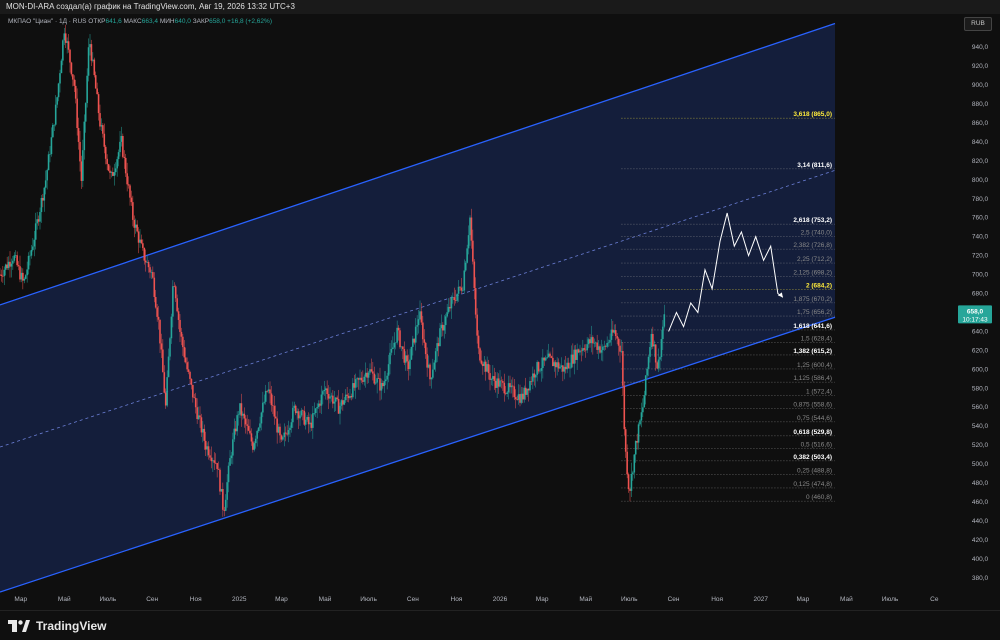 This screenshot has width=1000, height=640. I want to click on currency-button: RUB, so click(978, 24).